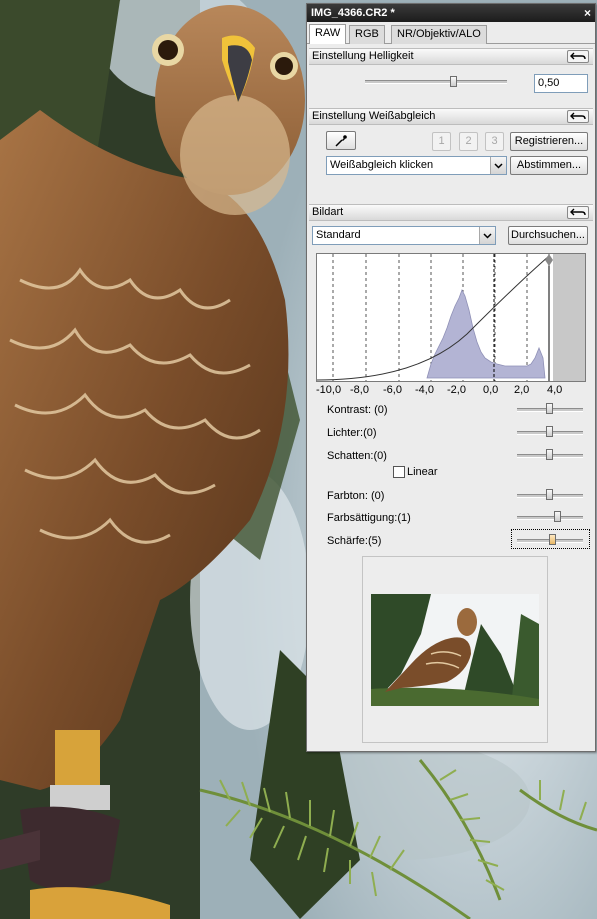 This screenshot has height=919, width=597. I want to click on contrast-label: Kontrast: (0), so click(357, 410).